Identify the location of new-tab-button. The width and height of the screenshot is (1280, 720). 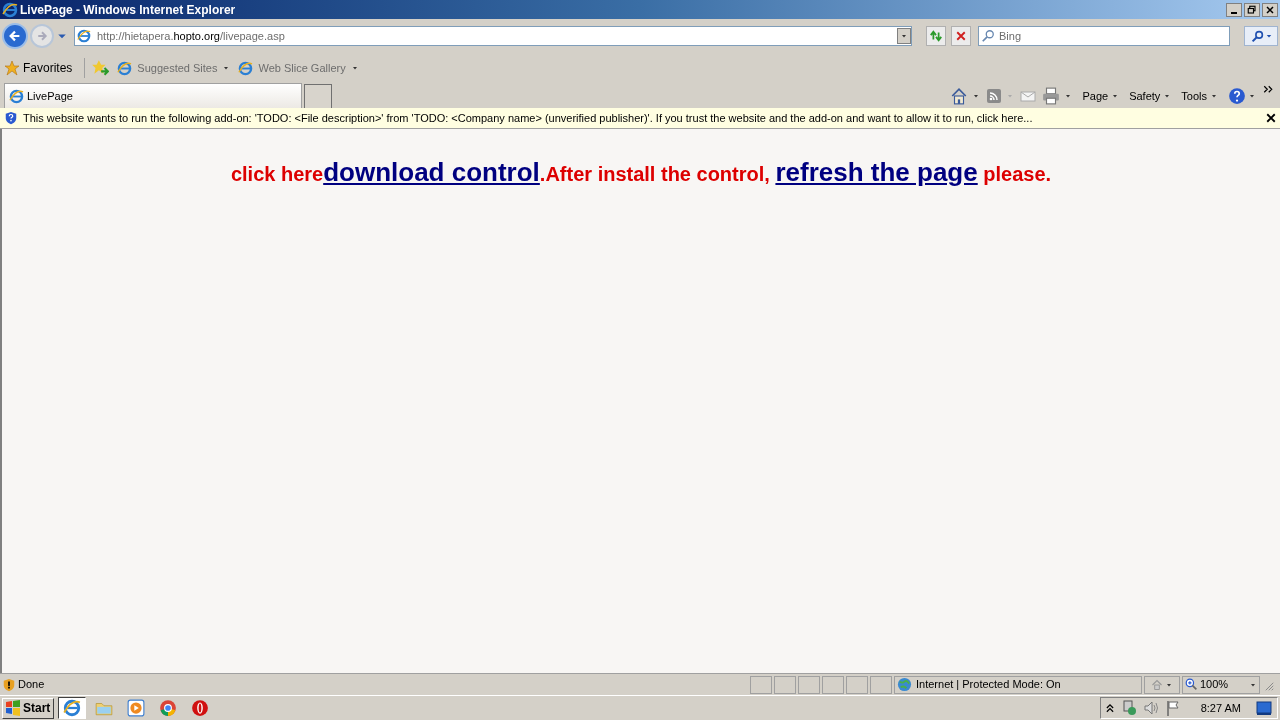
(318, 96).